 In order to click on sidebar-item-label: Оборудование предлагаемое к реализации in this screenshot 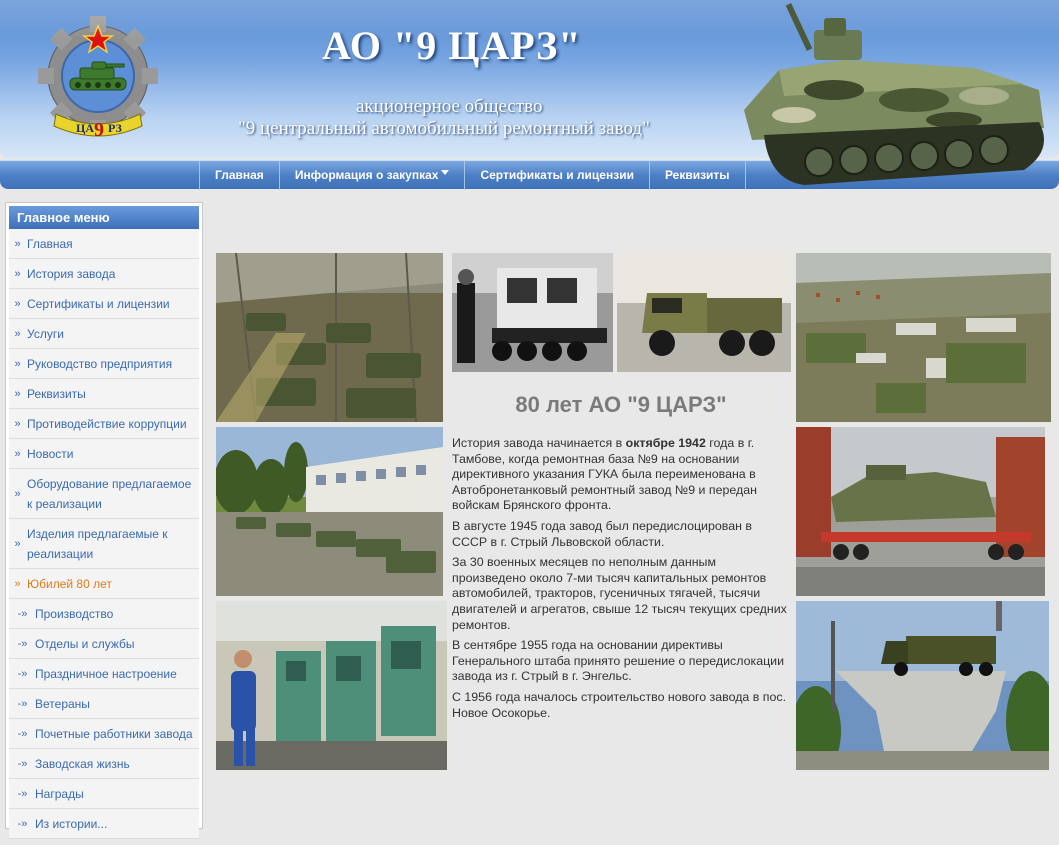, I will do `click(109, 494)`.